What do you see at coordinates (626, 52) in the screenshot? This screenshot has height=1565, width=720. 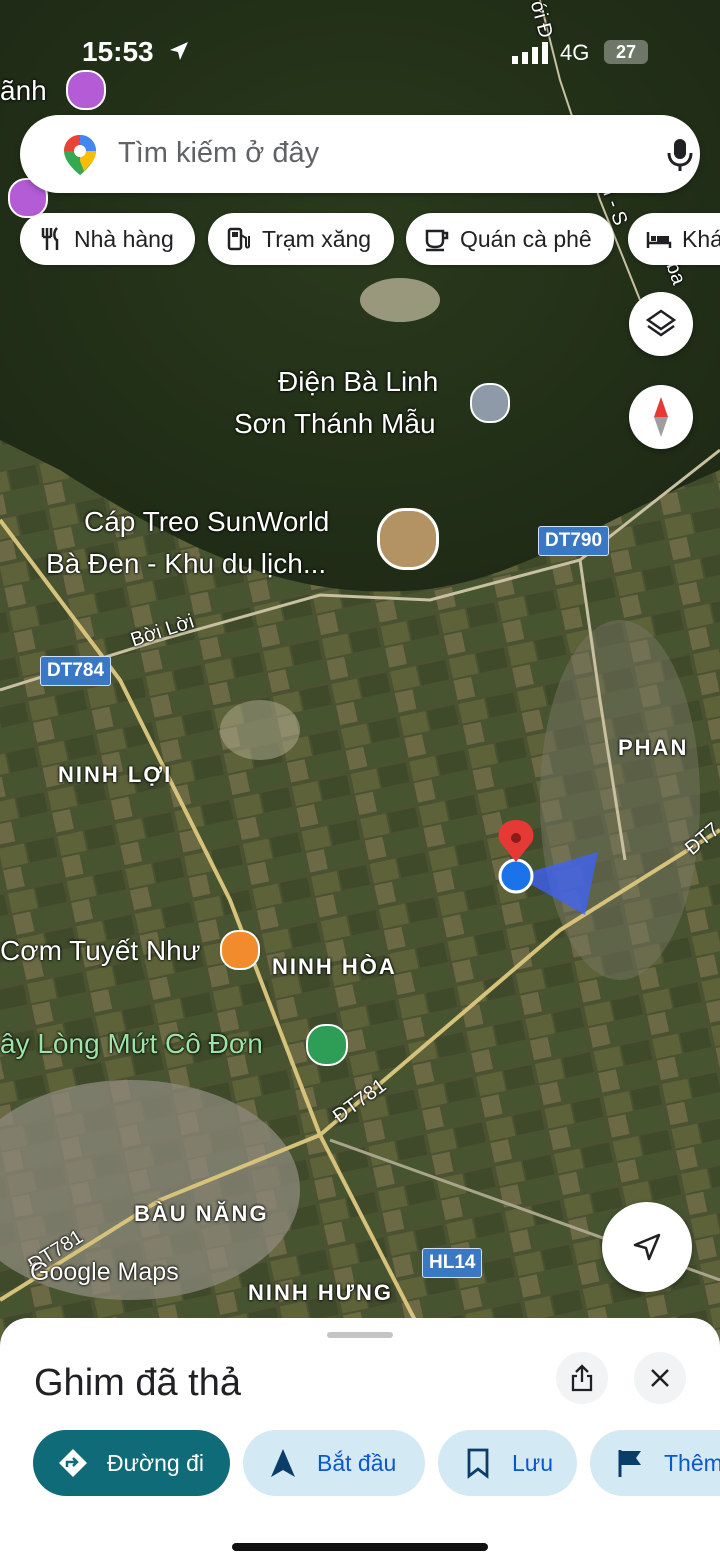 I see `battery-indicator: 27` at bounding box center [626, 52].